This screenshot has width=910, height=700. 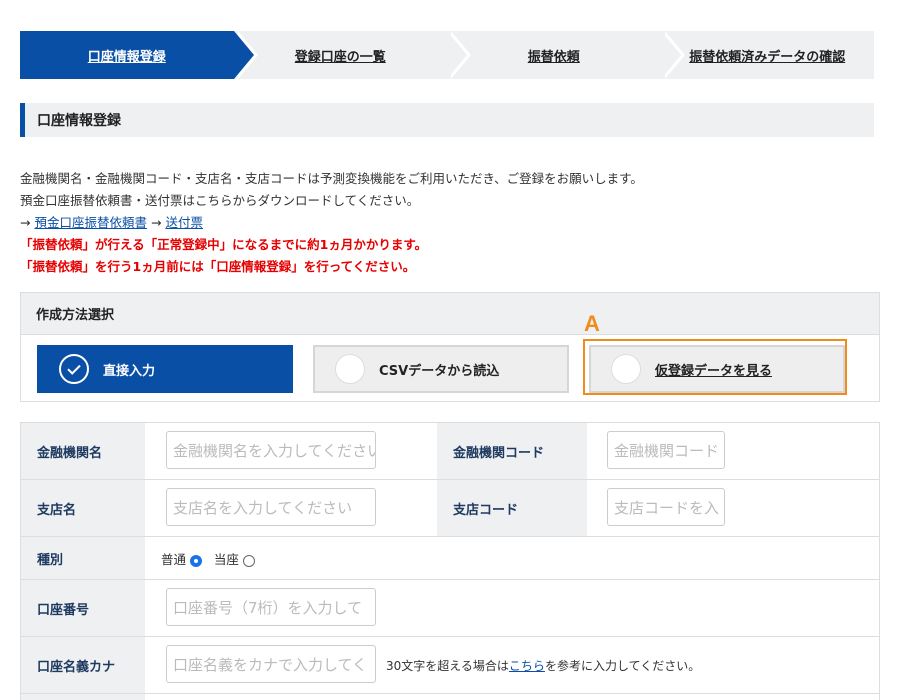 I want to click on warning-line-1: 「振替依頼」が行える「正常登録中」になるまでに約1ヵ月かかります。, so click(x=224, y=244).